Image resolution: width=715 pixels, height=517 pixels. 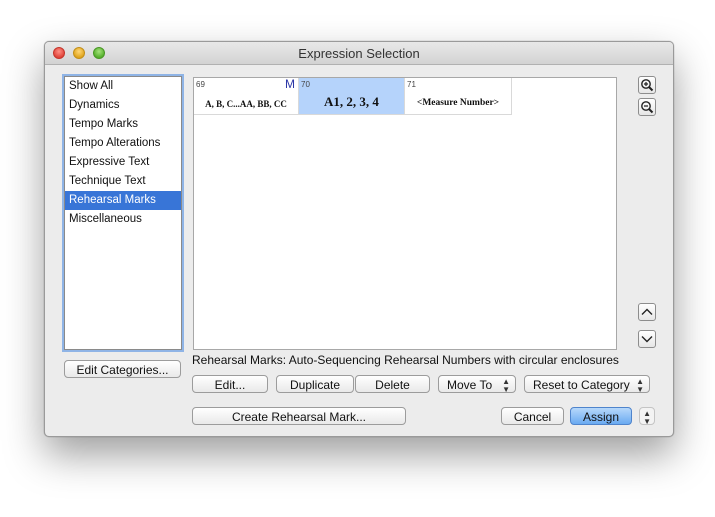 I want to click on expression-preview: <Measure Number>, so click(x=458, y=103).